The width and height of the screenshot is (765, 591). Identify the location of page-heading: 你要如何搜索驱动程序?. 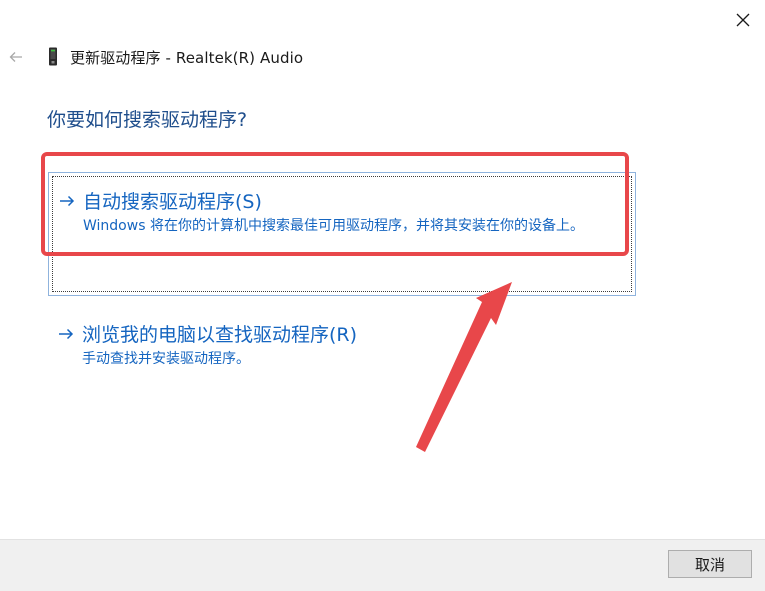
(147, 120).